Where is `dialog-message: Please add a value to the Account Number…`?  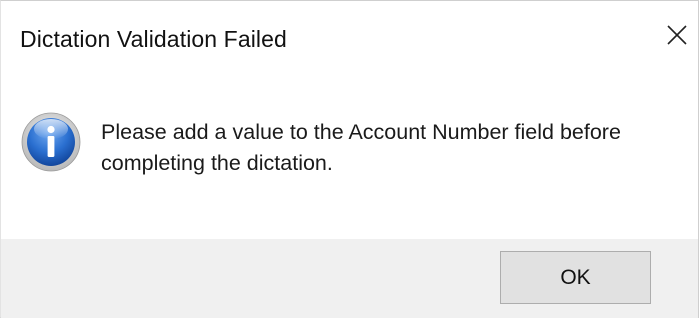
dialog-message: Please add a value to the Account Number… is located at coordinates (361, 147).